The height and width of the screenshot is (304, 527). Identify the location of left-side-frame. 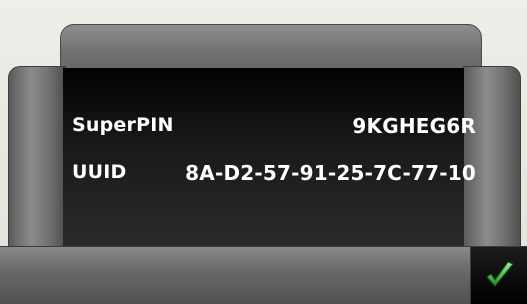
(37, 162).